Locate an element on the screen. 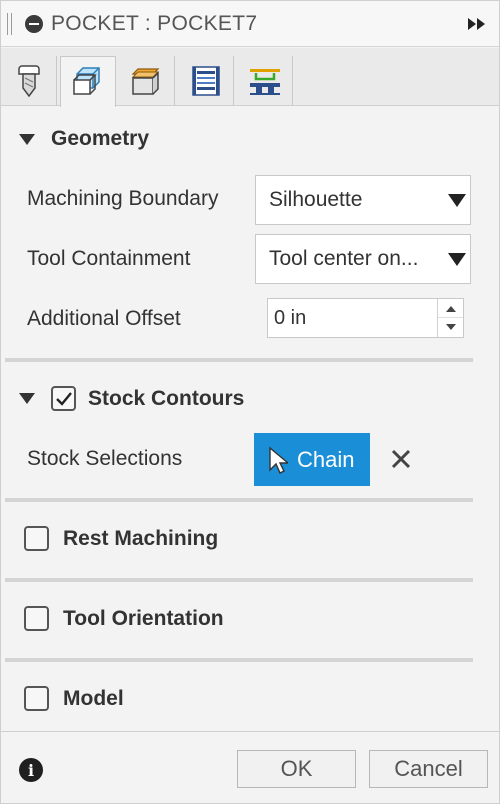 The height and width of the screenshot is (804, 500). passes-icon is located at coordinates (205, 81).